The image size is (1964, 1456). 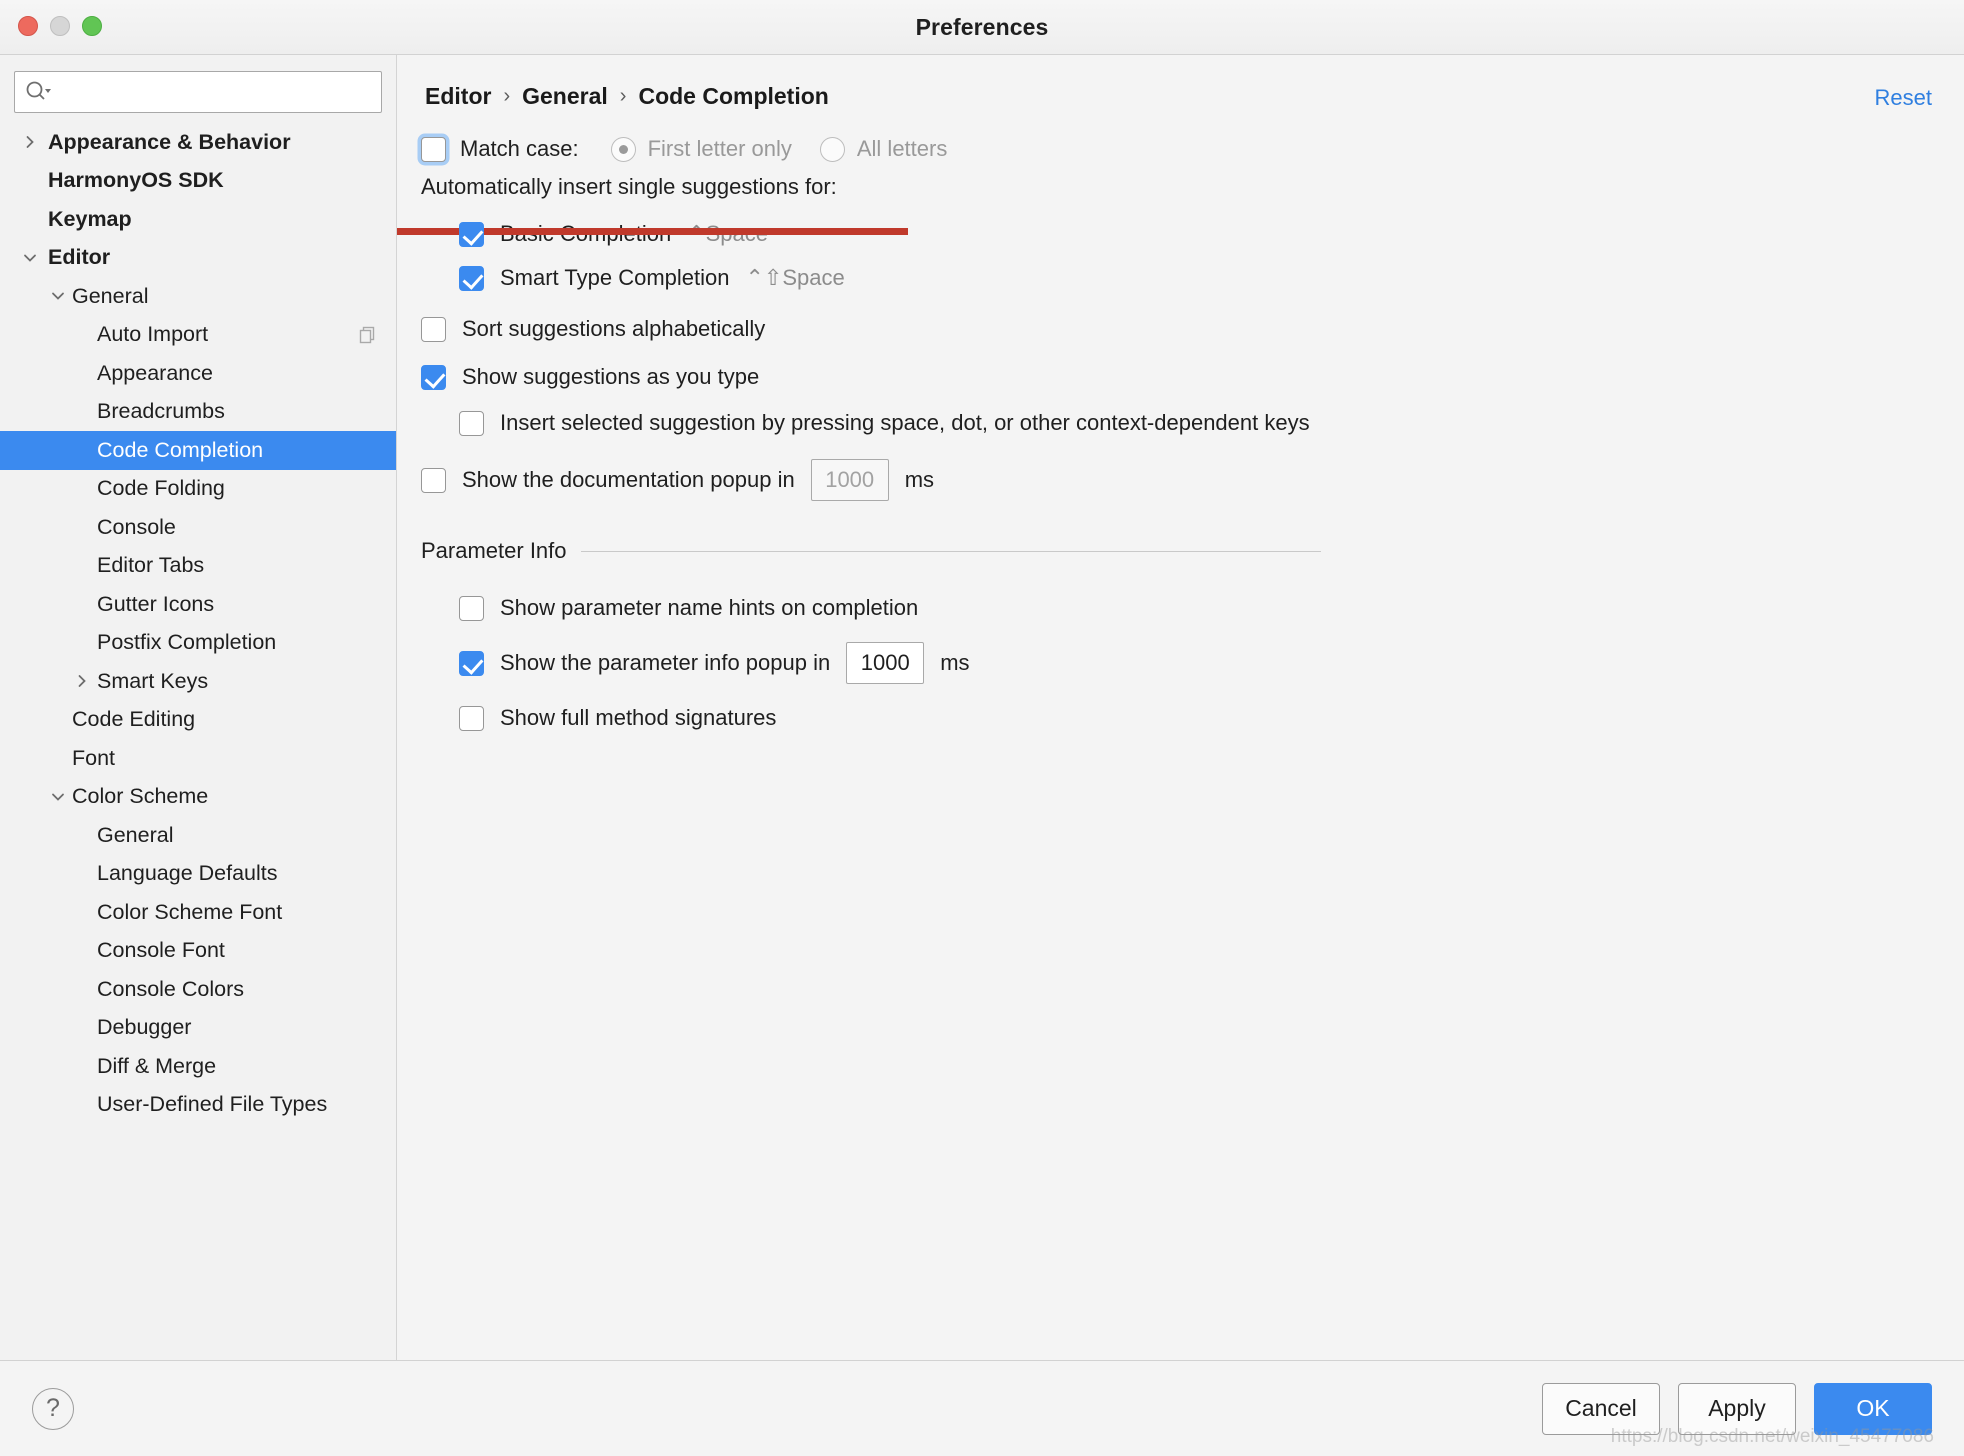 I want to click on sidebar-item-label: Console, so click(x=136, y=526).